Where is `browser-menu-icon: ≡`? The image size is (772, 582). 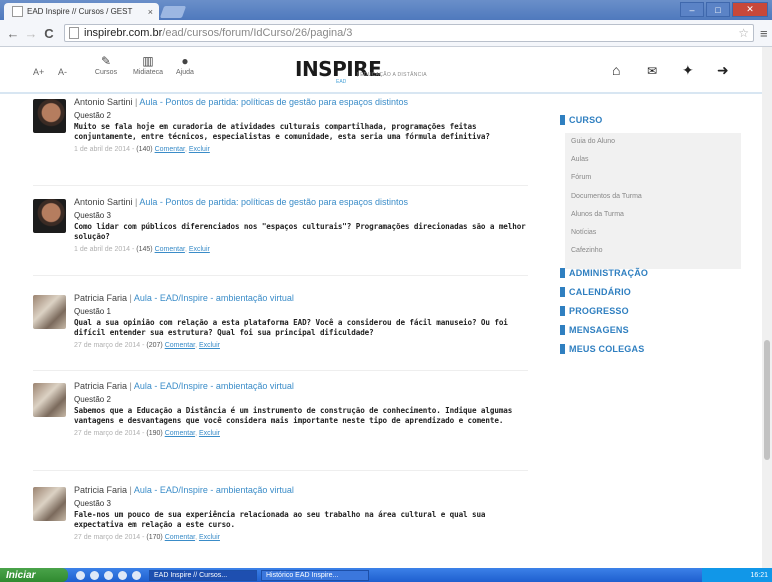 browser-menu-icon: ≡ is located at coordinates (764, 33).